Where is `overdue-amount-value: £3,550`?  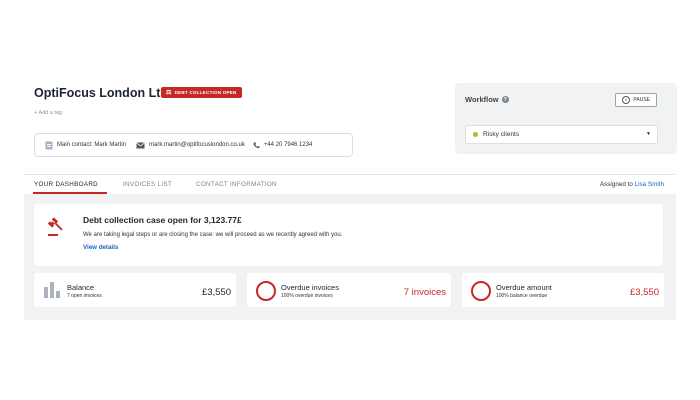 overdue-amount-value: £3,550 is located at coordinates (644, 292).